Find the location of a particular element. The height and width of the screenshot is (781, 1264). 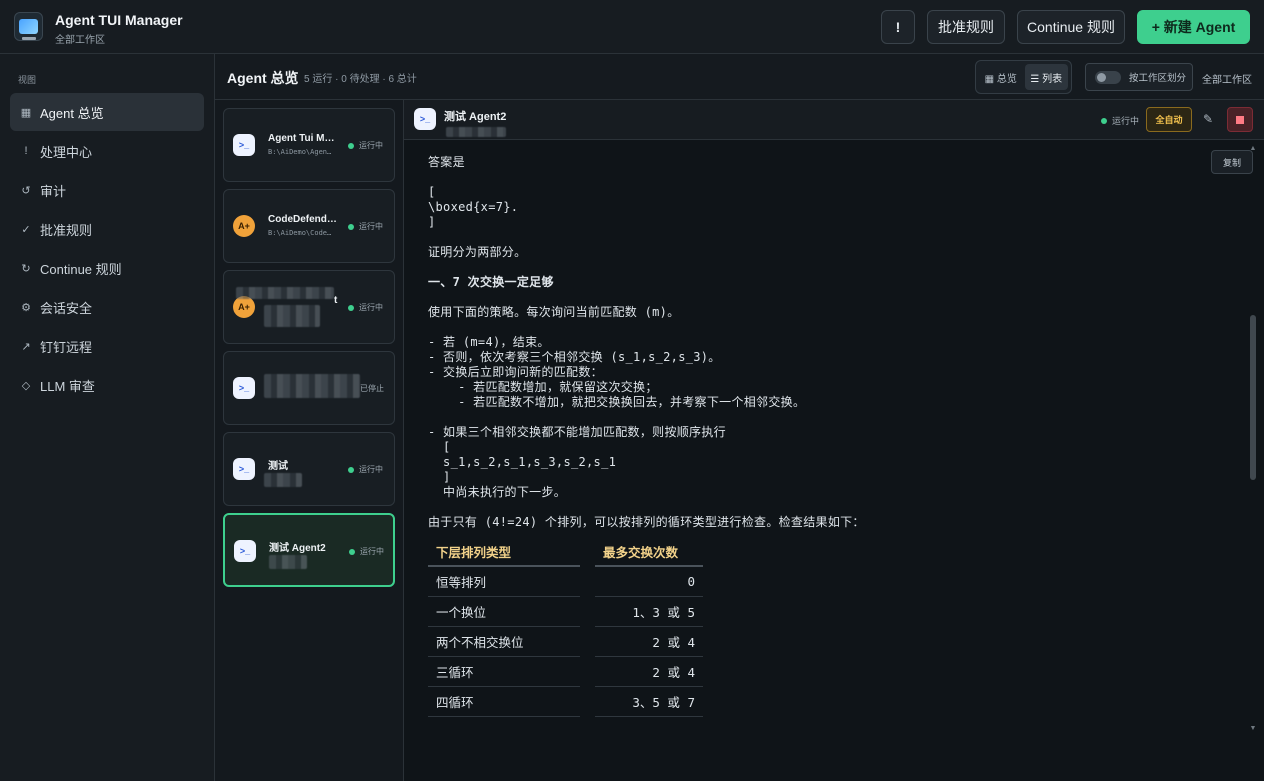

sidebar-item-session-security: ⚙ 会话安全 is located at coordinates (107, 307).